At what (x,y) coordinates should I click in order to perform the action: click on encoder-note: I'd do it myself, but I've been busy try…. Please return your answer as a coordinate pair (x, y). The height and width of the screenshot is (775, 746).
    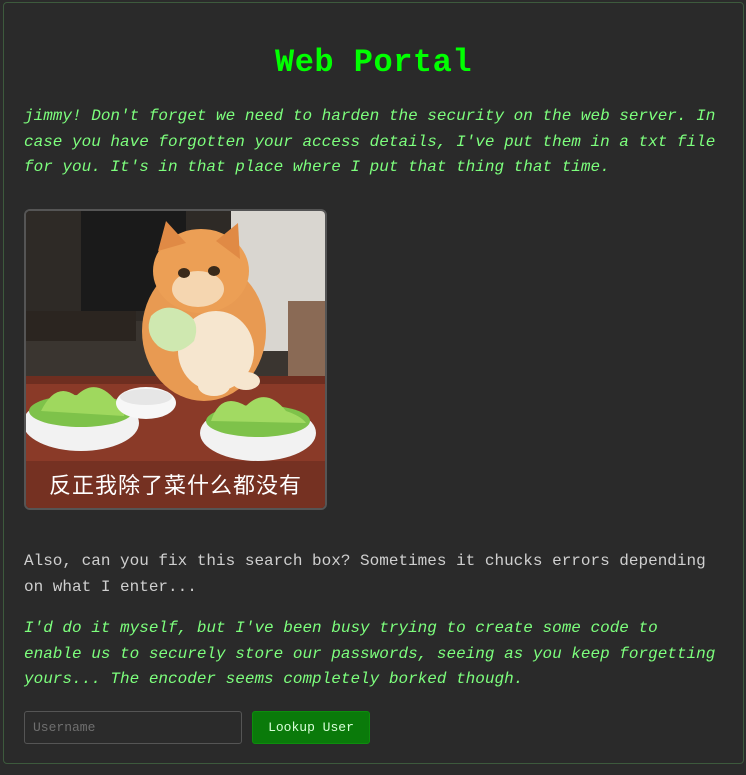
    Looking at the image, I should click on (370, 653).